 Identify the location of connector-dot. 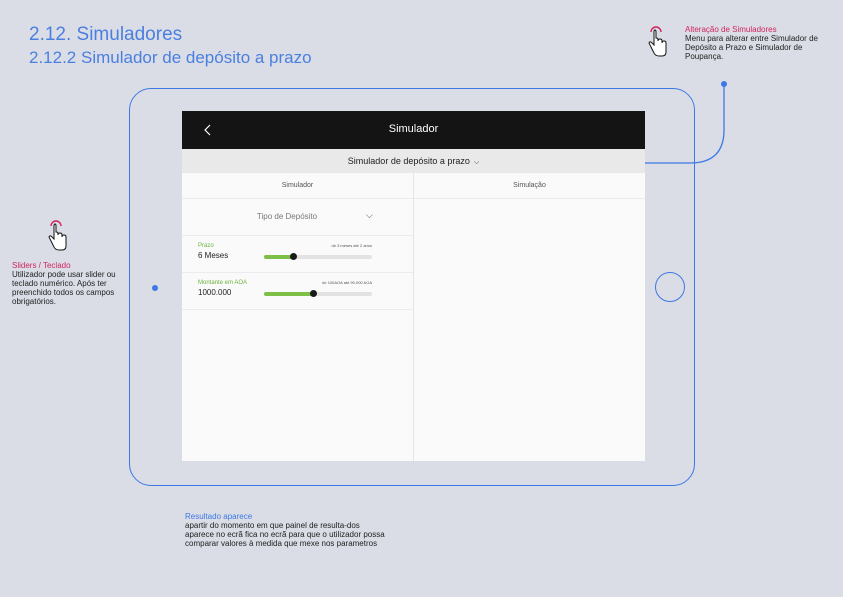
(724, 84).